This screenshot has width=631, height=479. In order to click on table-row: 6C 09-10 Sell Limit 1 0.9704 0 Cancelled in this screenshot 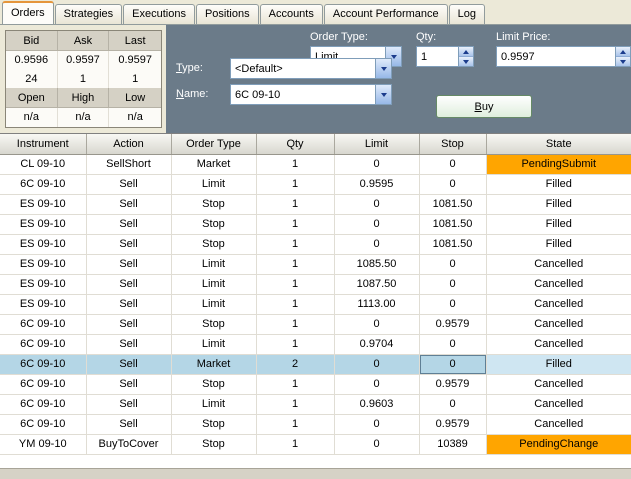, I will do `click(315, 344)`.